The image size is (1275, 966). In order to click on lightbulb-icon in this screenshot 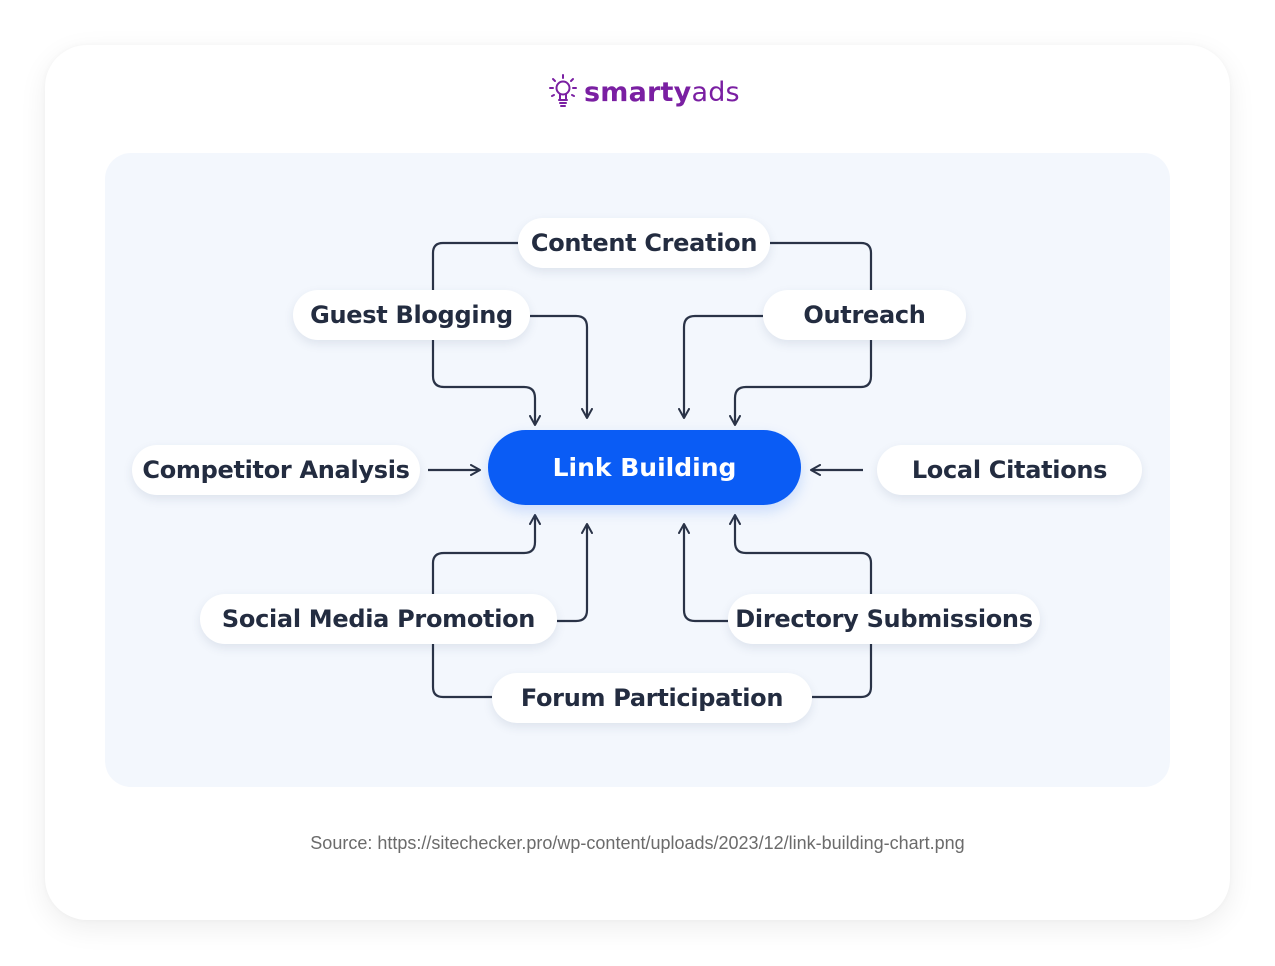, I will do `click(563, 92)`.